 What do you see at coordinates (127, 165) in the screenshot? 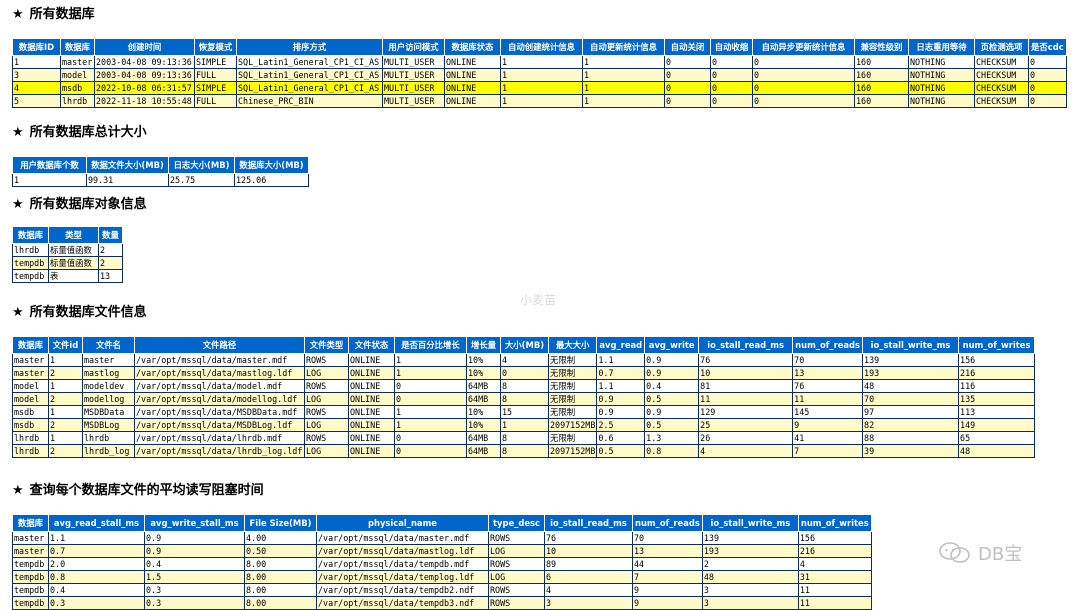
I see `column-header: 数据文件大小(MB)` at bounding box center [127, 165].